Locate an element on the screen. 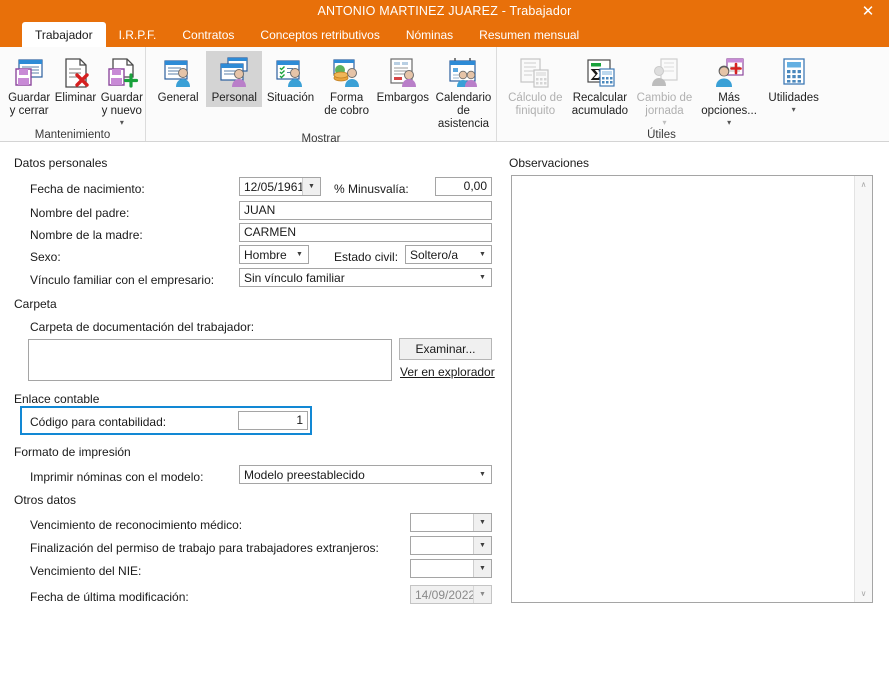 This screenshot has width=889, height=681. ultima-modificacion-value: 14/09/2022 is located at coordinates (444, 594).